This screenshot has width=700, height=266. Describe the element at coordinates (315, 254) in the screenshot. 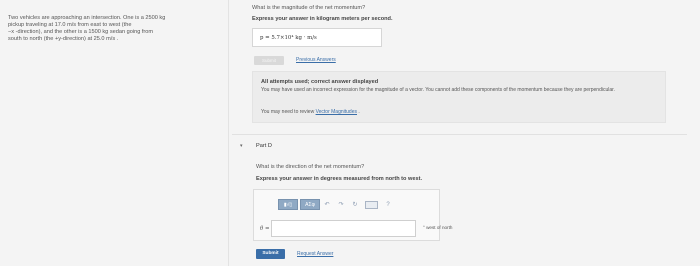

I see `request-answer-link: Request Answer` at that location.